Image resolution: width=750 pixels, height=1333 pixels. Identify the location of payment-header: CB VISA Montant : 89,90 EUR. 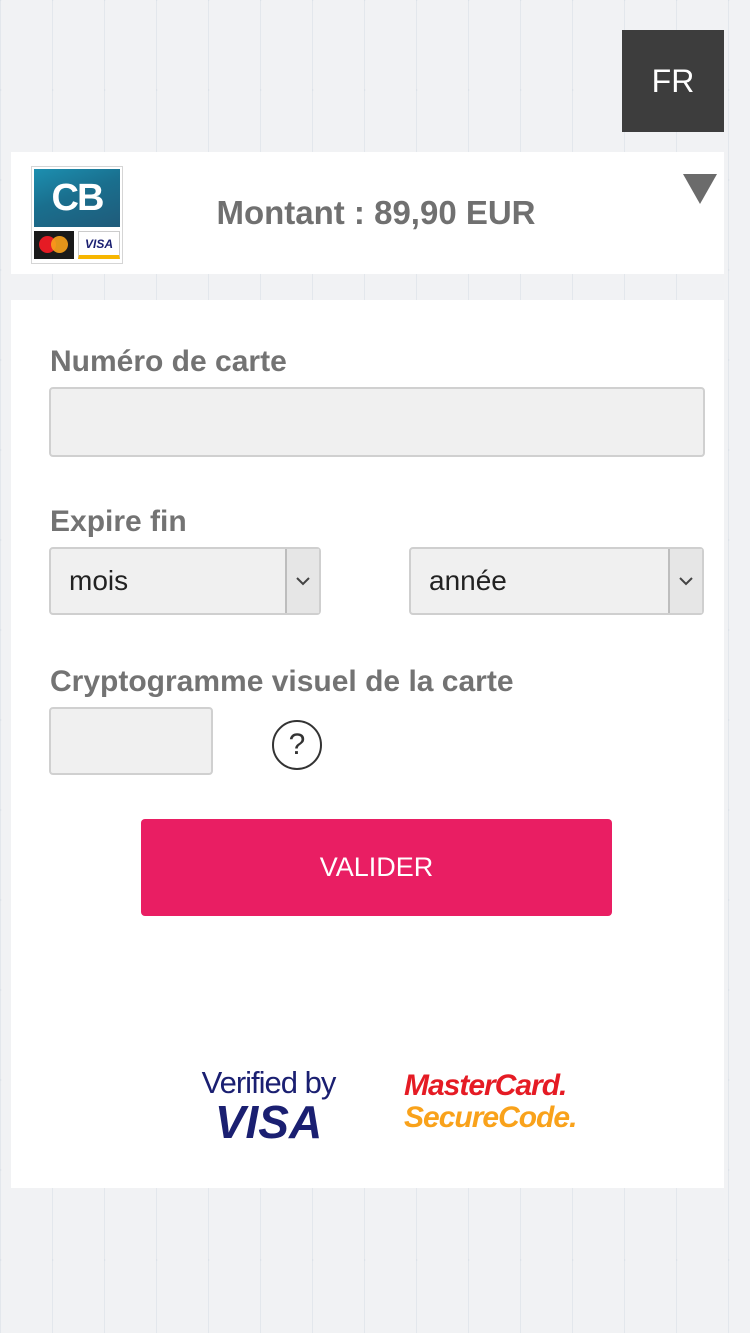
(367, 213).